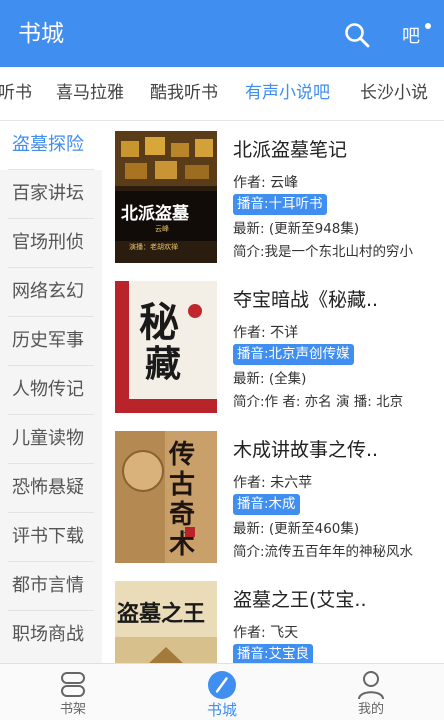 This screenshot has width=444, height=720. Describe the element at coordinates (48, 340) in the screenshot. I see `sidebar-item-label: 历史军事` at that location.